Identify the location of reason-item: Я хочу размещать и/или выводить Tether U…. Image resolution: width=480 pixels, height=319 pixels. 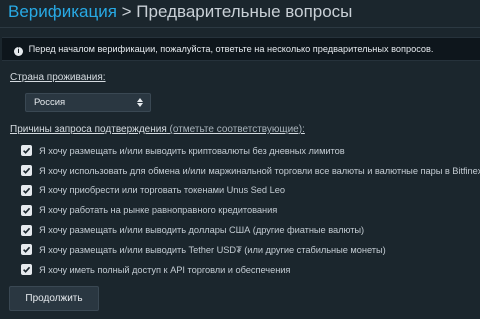
(250, 250).